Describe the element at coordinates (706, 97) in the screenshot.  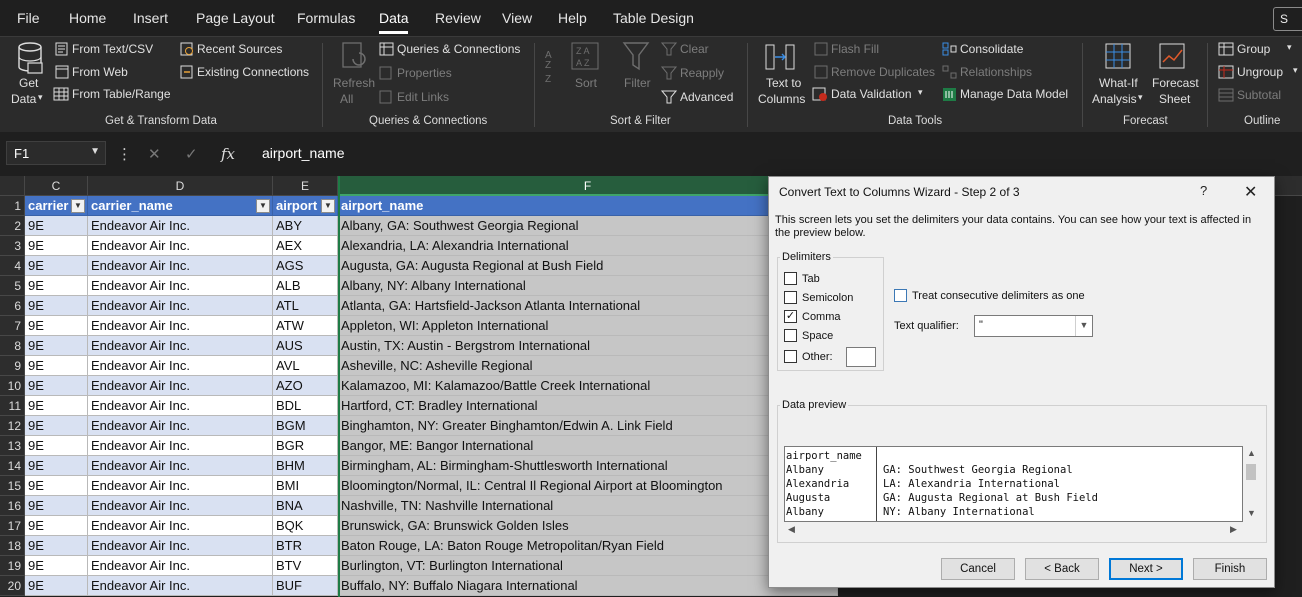
I see `advanced-button: Advanced` at that location.